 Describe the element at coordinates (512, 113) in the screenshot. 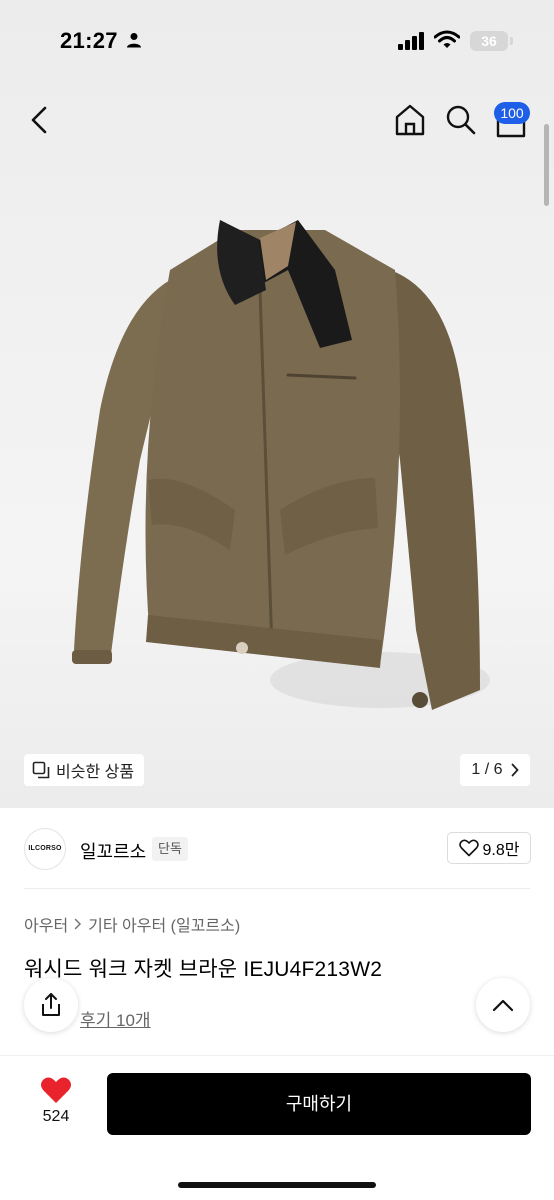

I see `cart-count-badge: 100` at that location.